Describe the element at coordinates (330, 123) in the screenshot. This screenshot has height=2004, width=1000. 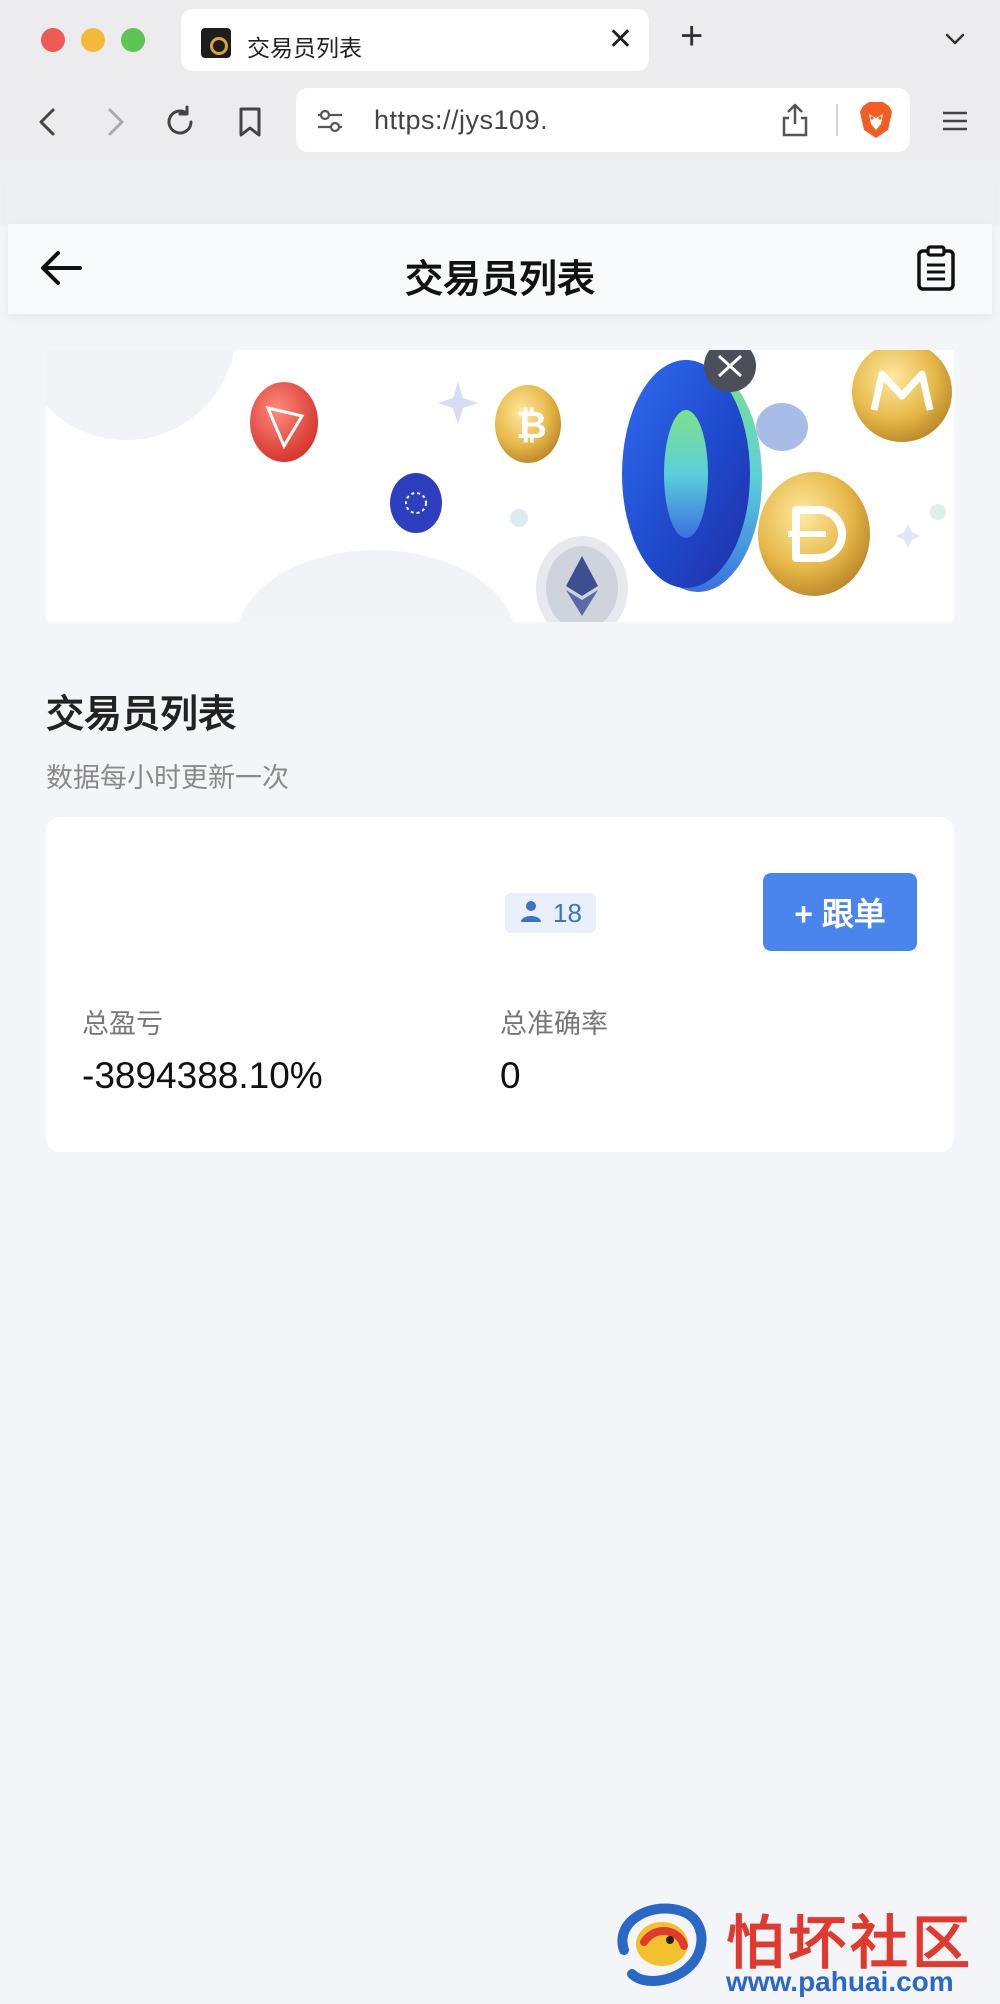
I see `site-settings-icon` at that location.